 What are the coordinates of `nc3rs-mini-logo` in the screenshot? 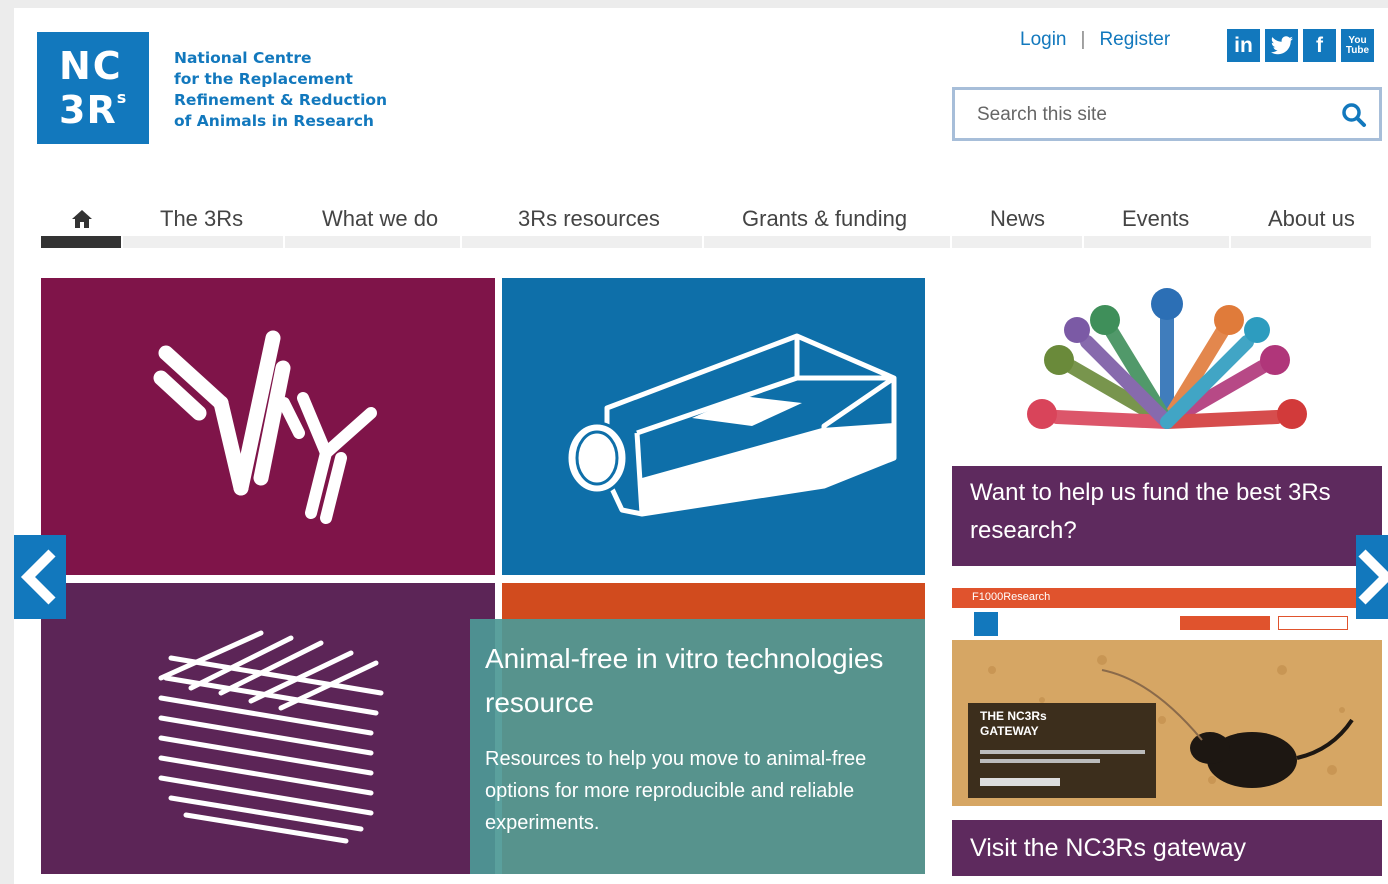 It's located at (986, 624).